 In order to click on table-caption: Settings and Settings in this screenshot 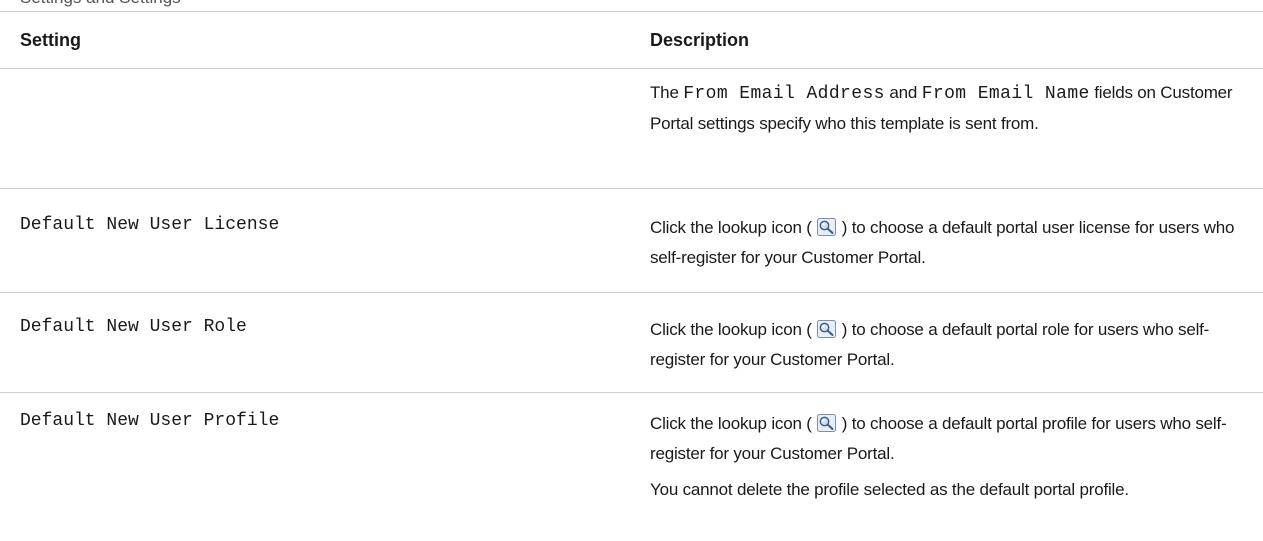, I will do `click(100, 4)`.